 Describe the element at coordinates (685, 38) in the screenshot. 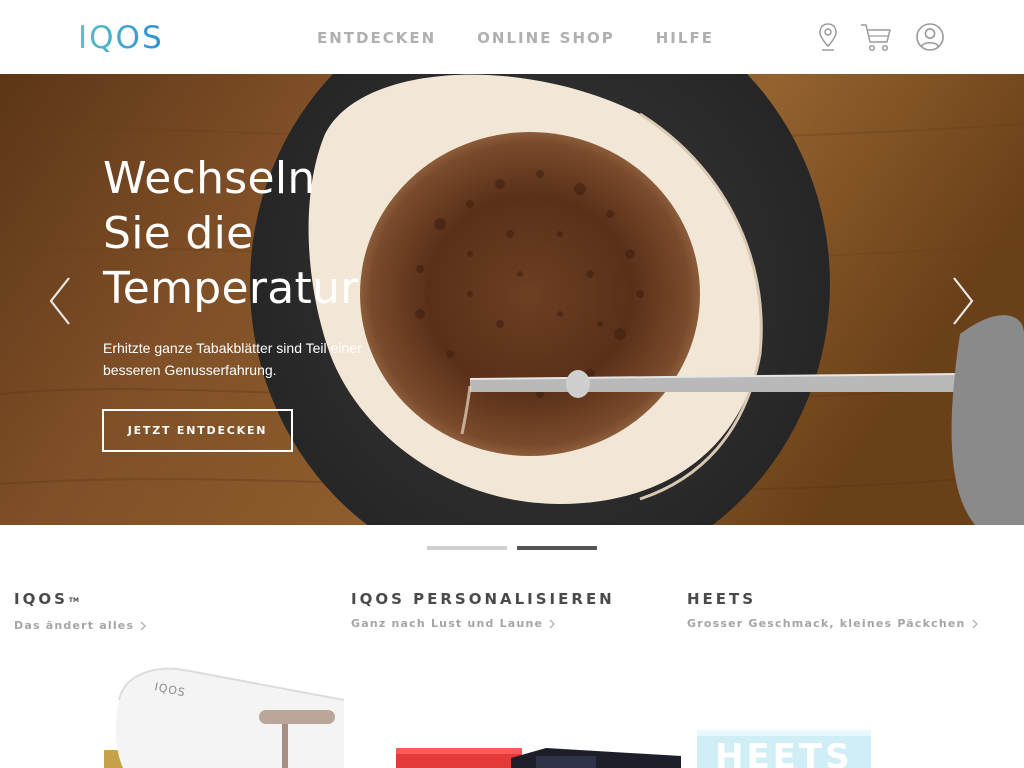

I see `nav-hilfe: HILFE` at that location.